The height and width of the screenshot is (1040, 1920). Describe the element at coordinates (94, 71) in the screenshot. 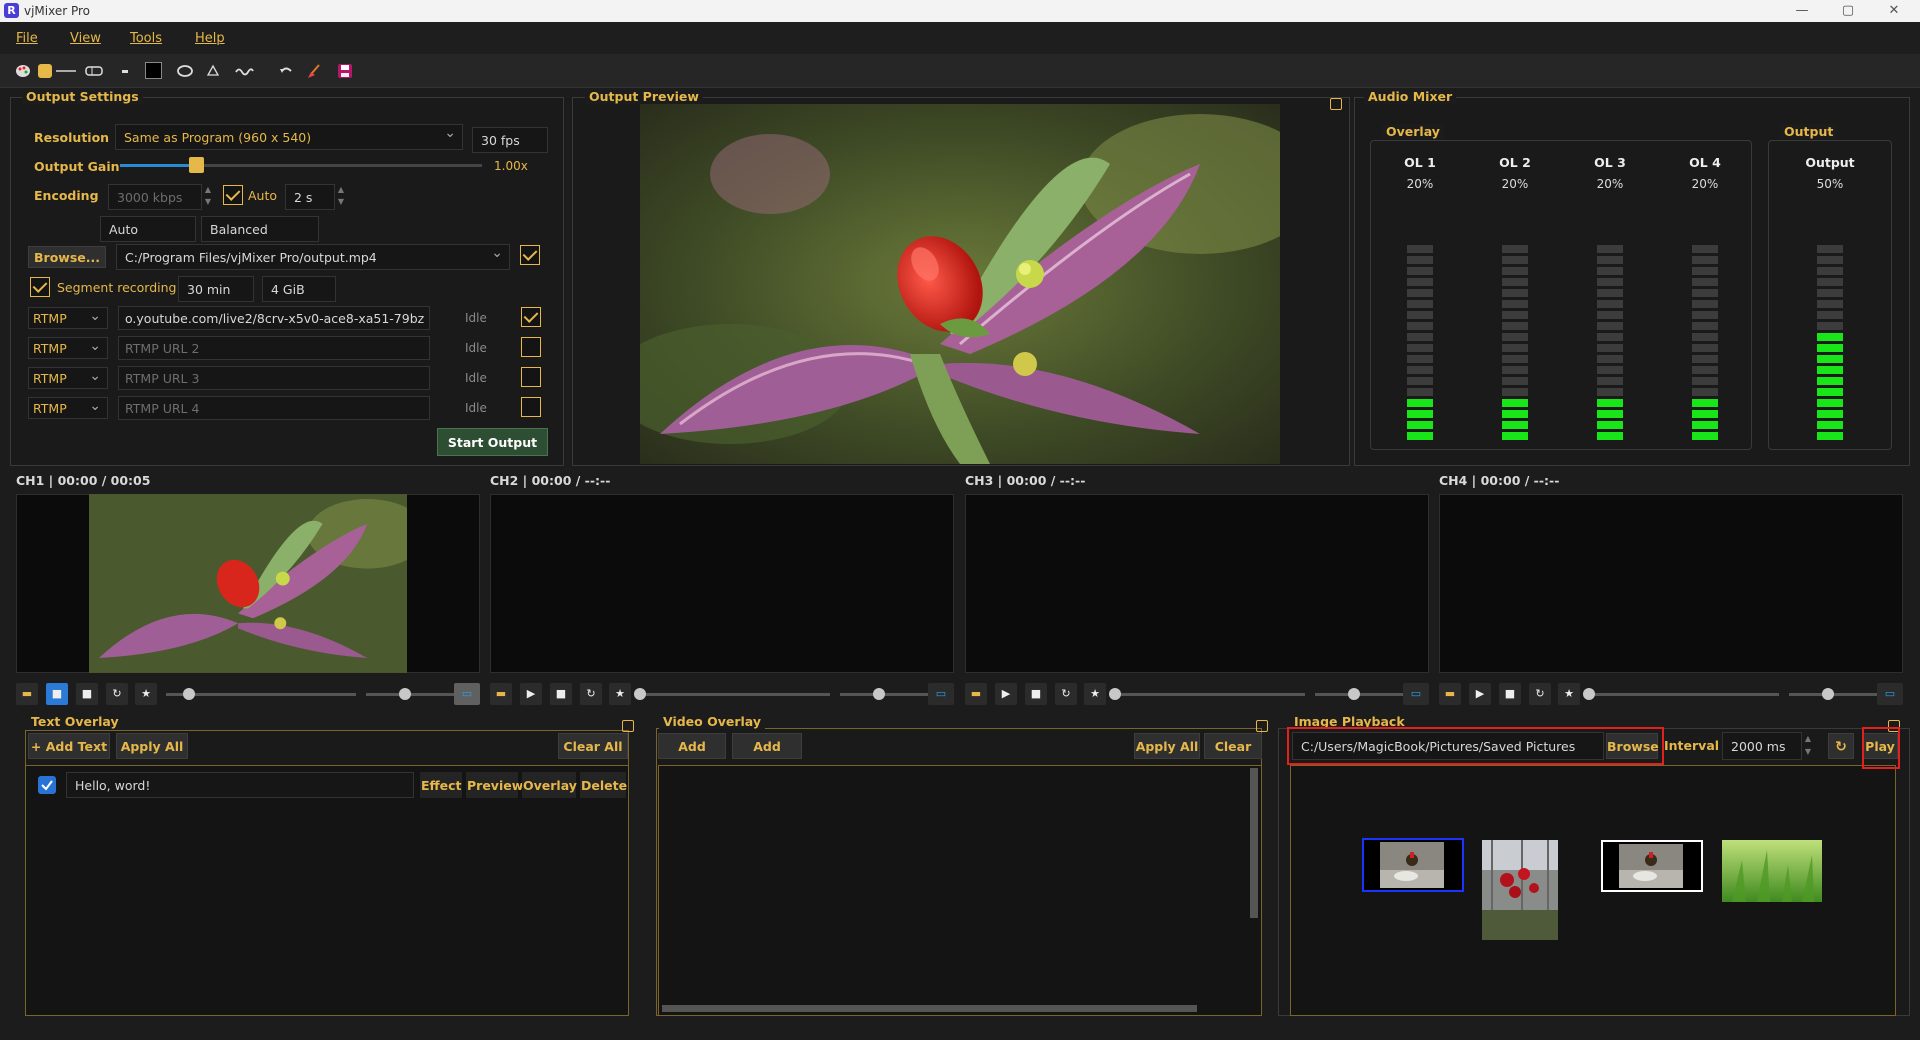

I see `eraser-icon` at that location.